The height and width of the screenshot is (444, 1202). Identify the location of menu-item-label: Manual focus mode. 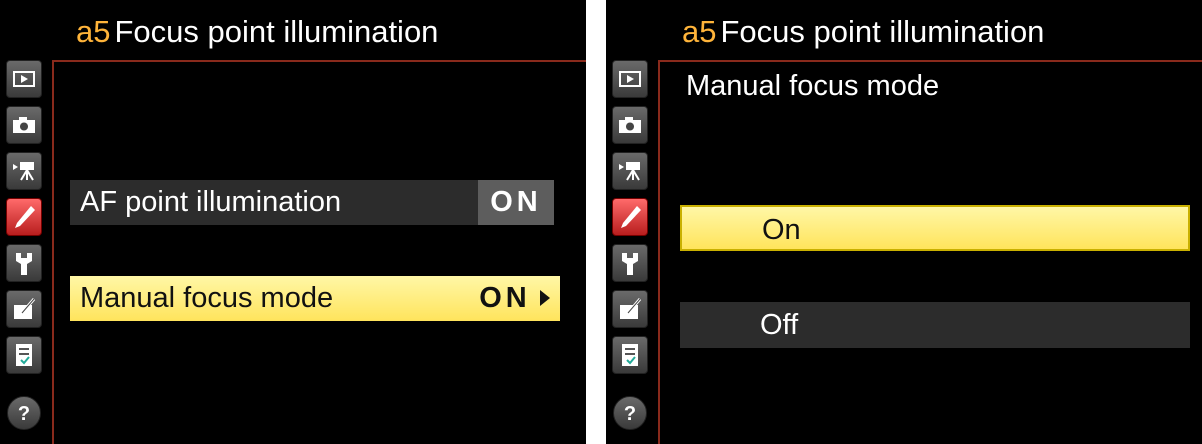
(207, 298).